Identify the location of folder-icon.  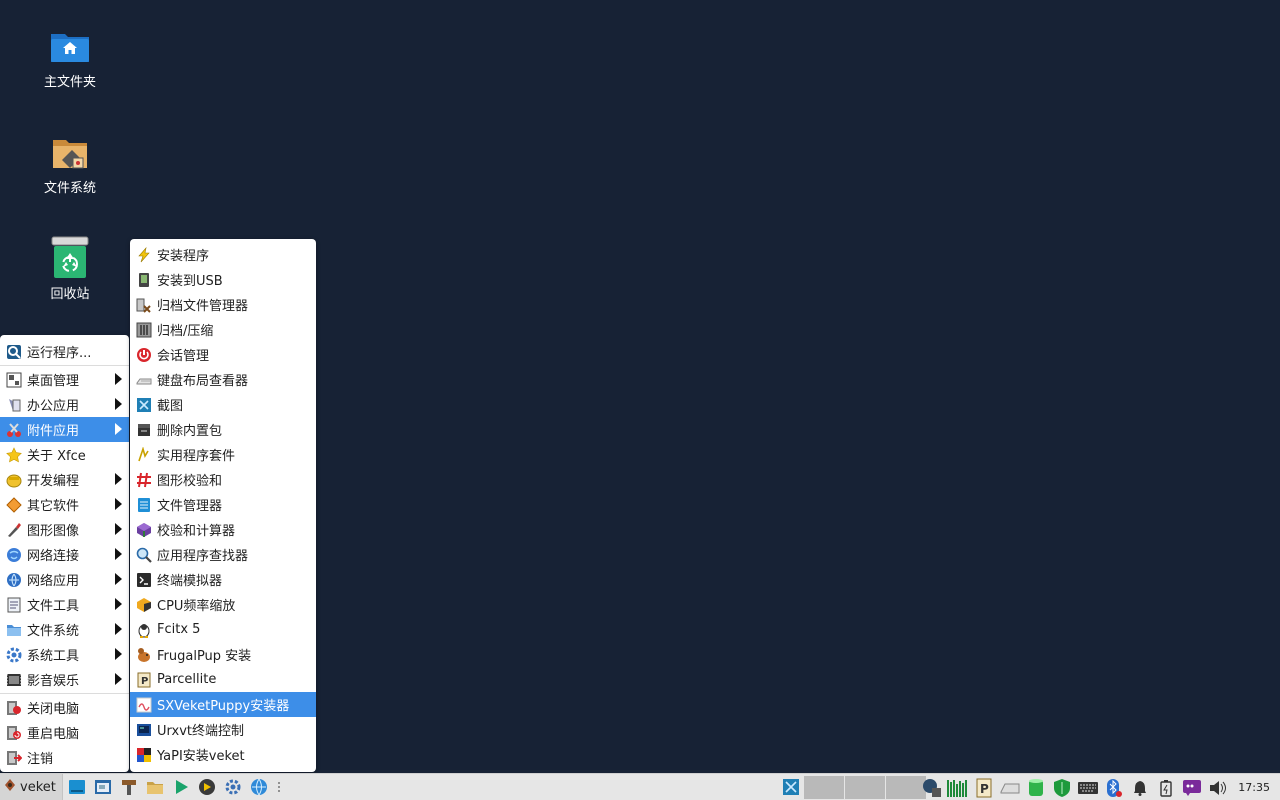
(155, 787).